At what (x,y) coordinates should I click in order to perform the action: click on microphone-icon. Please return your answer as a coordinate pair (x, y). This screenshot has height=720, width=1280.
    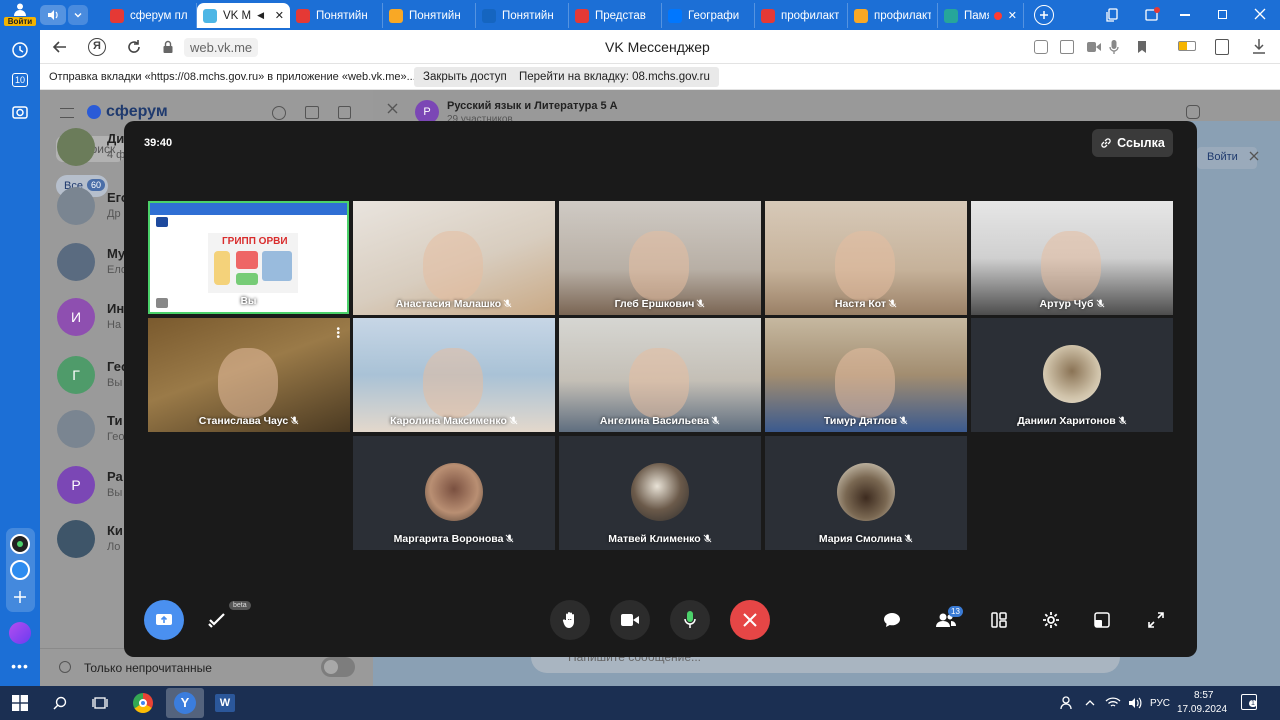
    Looking at the image, I should click on (1114, 47).